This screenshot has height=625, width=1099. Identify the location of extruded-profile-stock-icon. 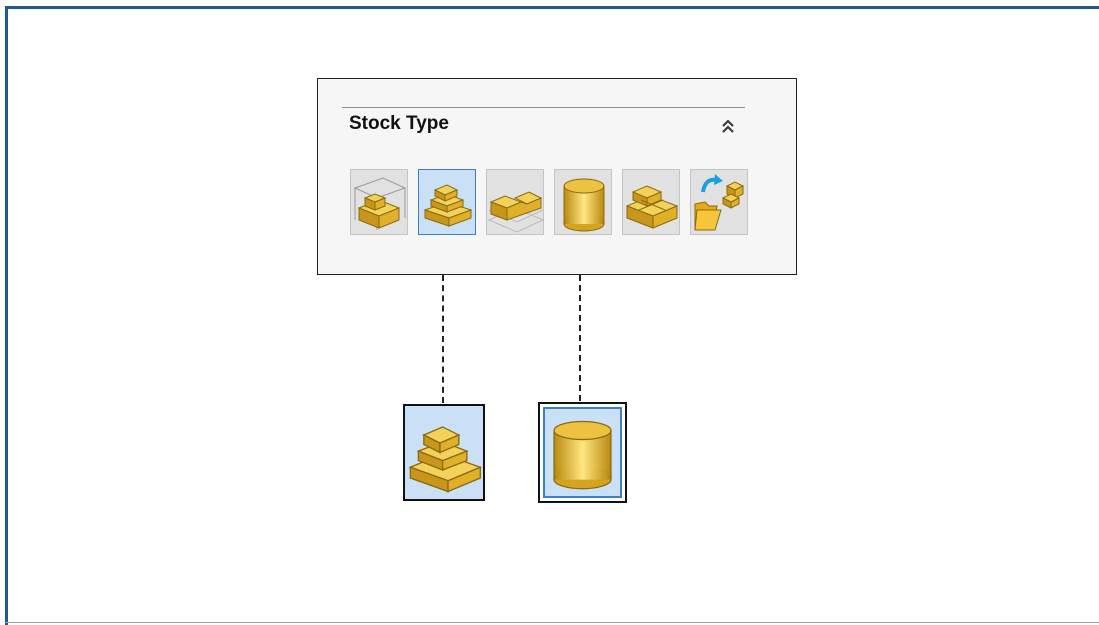
(516, 212).